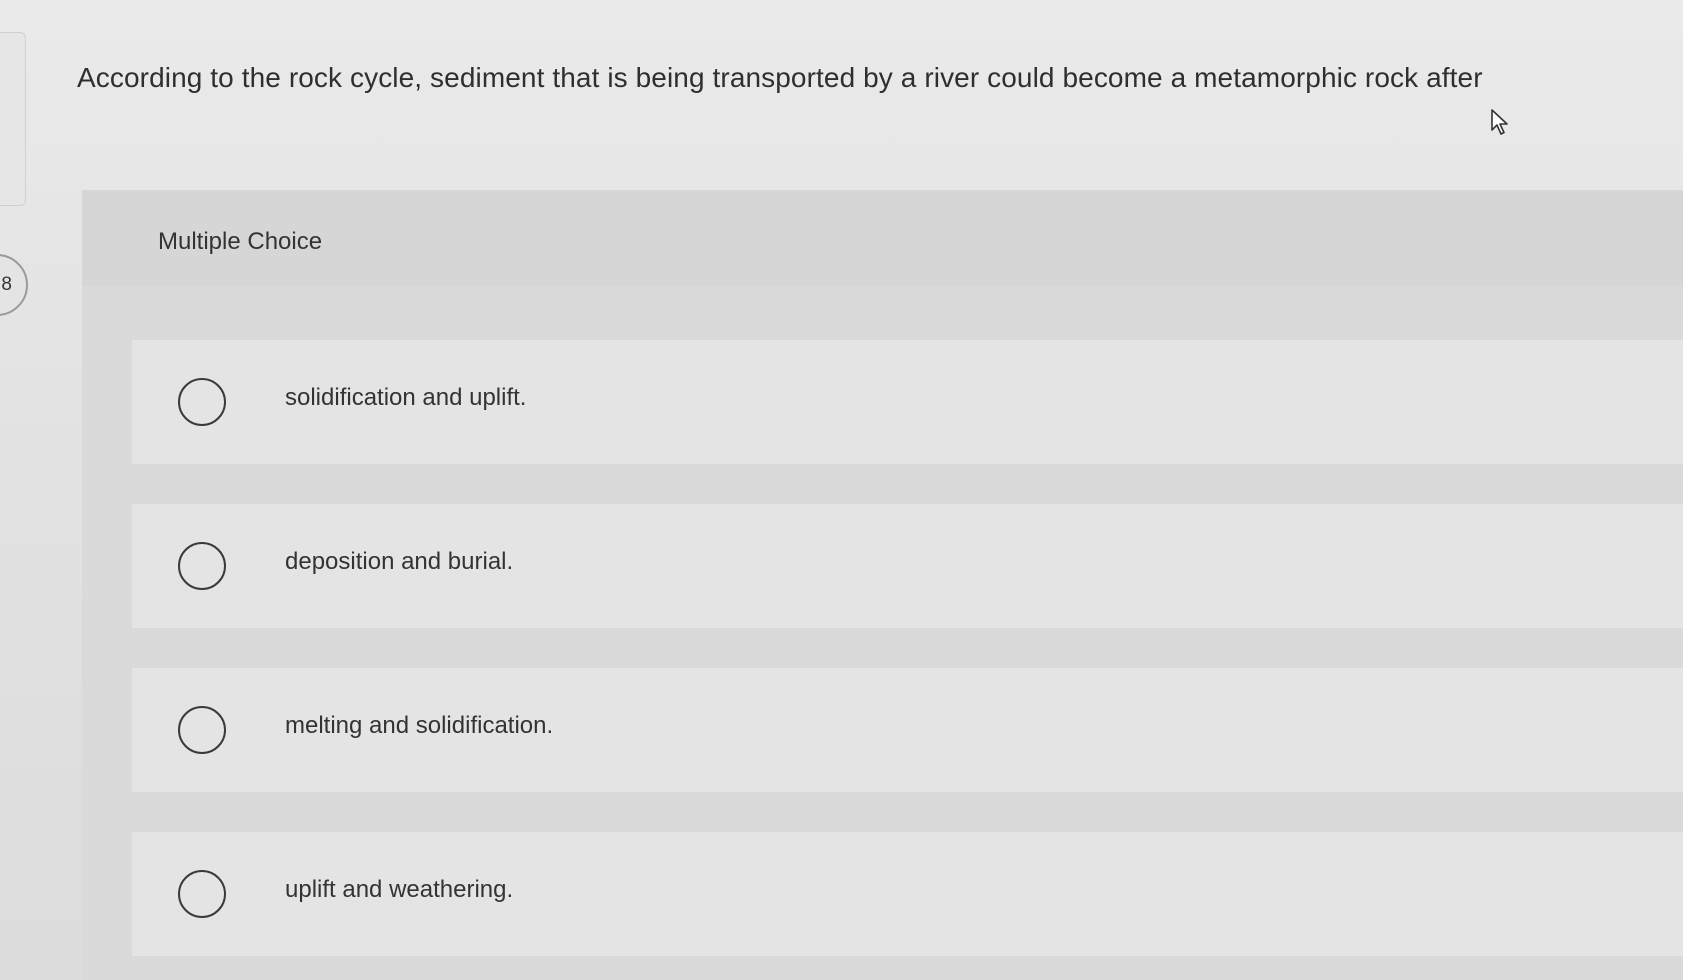 This screenshot has height=980, width=1683. What do you see at coordinates (907, 402) in the screenshot?
I see `answer-option-1: solidification and uplift.` at bounding box center [907, 402].